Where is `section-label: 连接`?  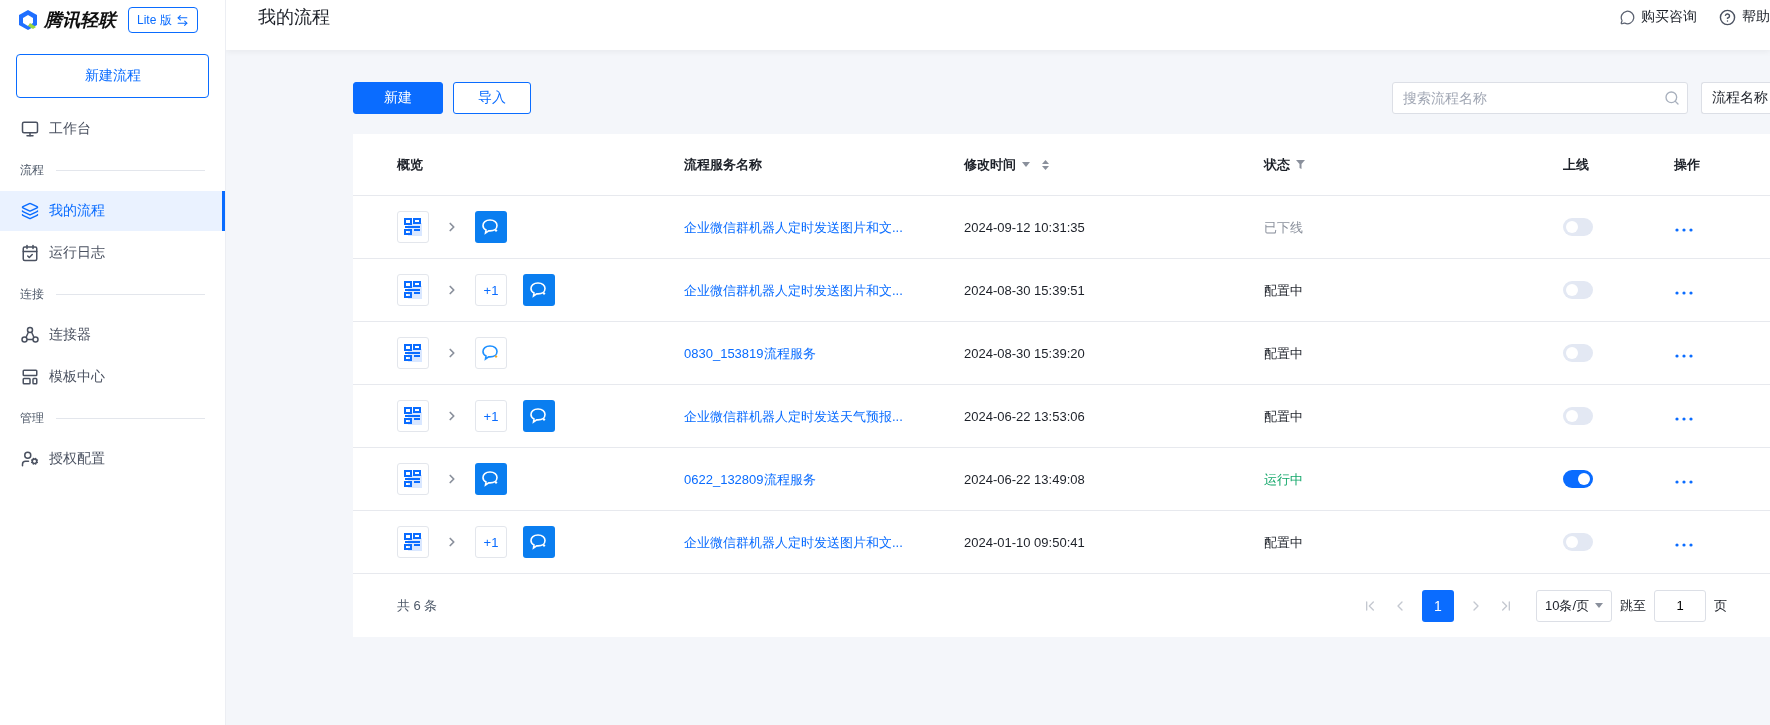
section-label: 连接 is located at coordinates (32, 294).